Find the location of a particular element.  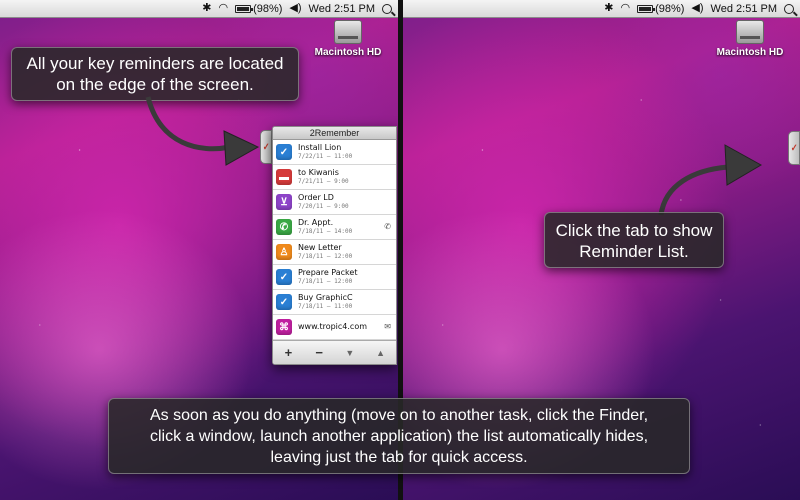

reminder-date: 7/22/11 — 11:00 is located at coordinates (325, 156).